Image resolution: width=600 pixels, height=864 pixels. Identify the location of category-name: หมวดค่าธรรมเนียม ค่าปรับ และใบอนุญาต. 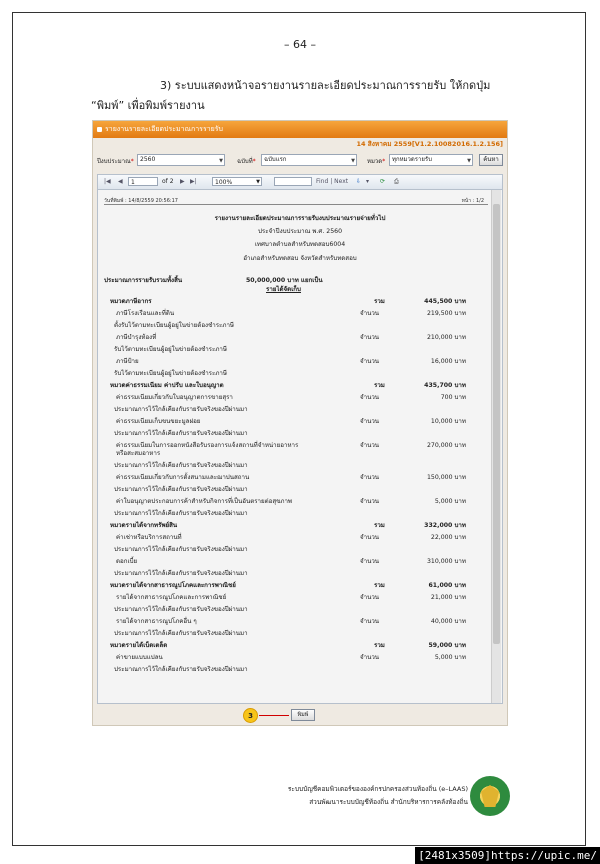
(167, 385).